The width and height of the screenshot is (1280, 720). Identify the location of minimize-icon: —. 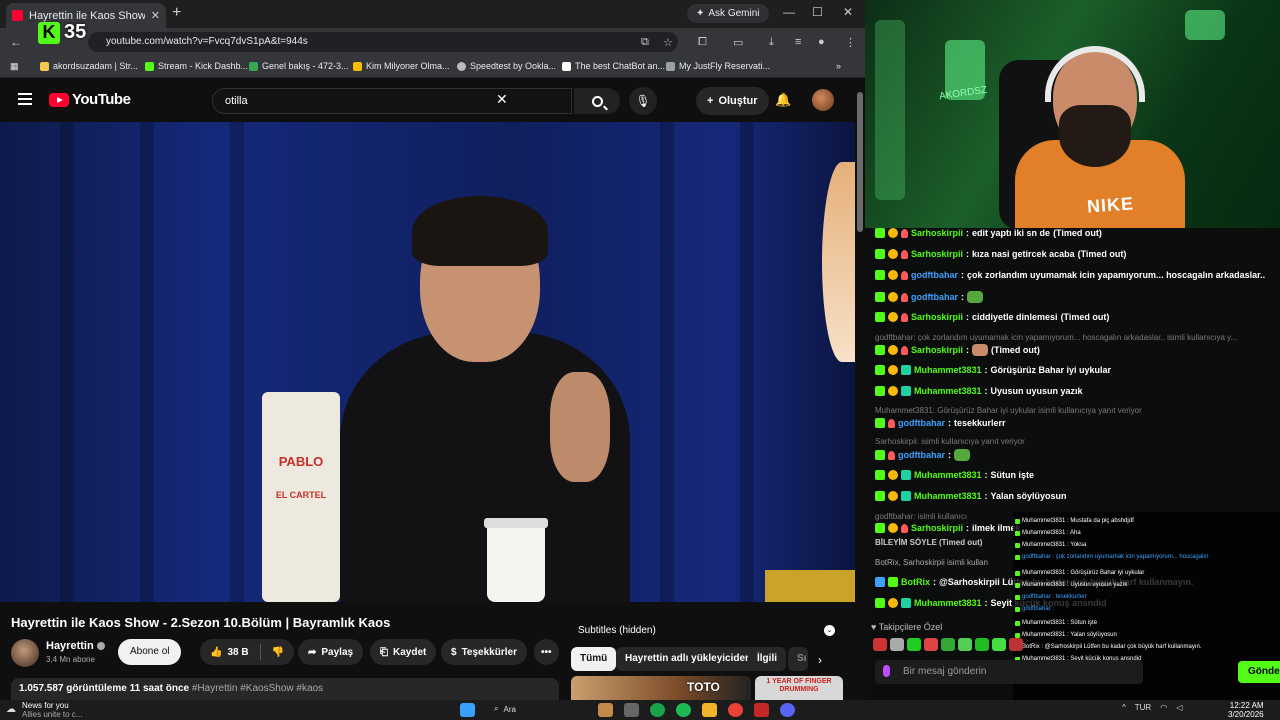
(789, 12).